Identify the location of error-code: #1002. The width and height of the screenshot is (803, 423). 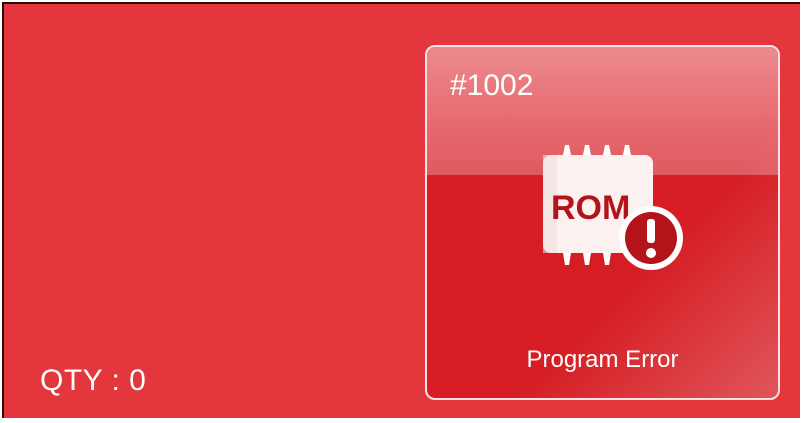
(492, 85).